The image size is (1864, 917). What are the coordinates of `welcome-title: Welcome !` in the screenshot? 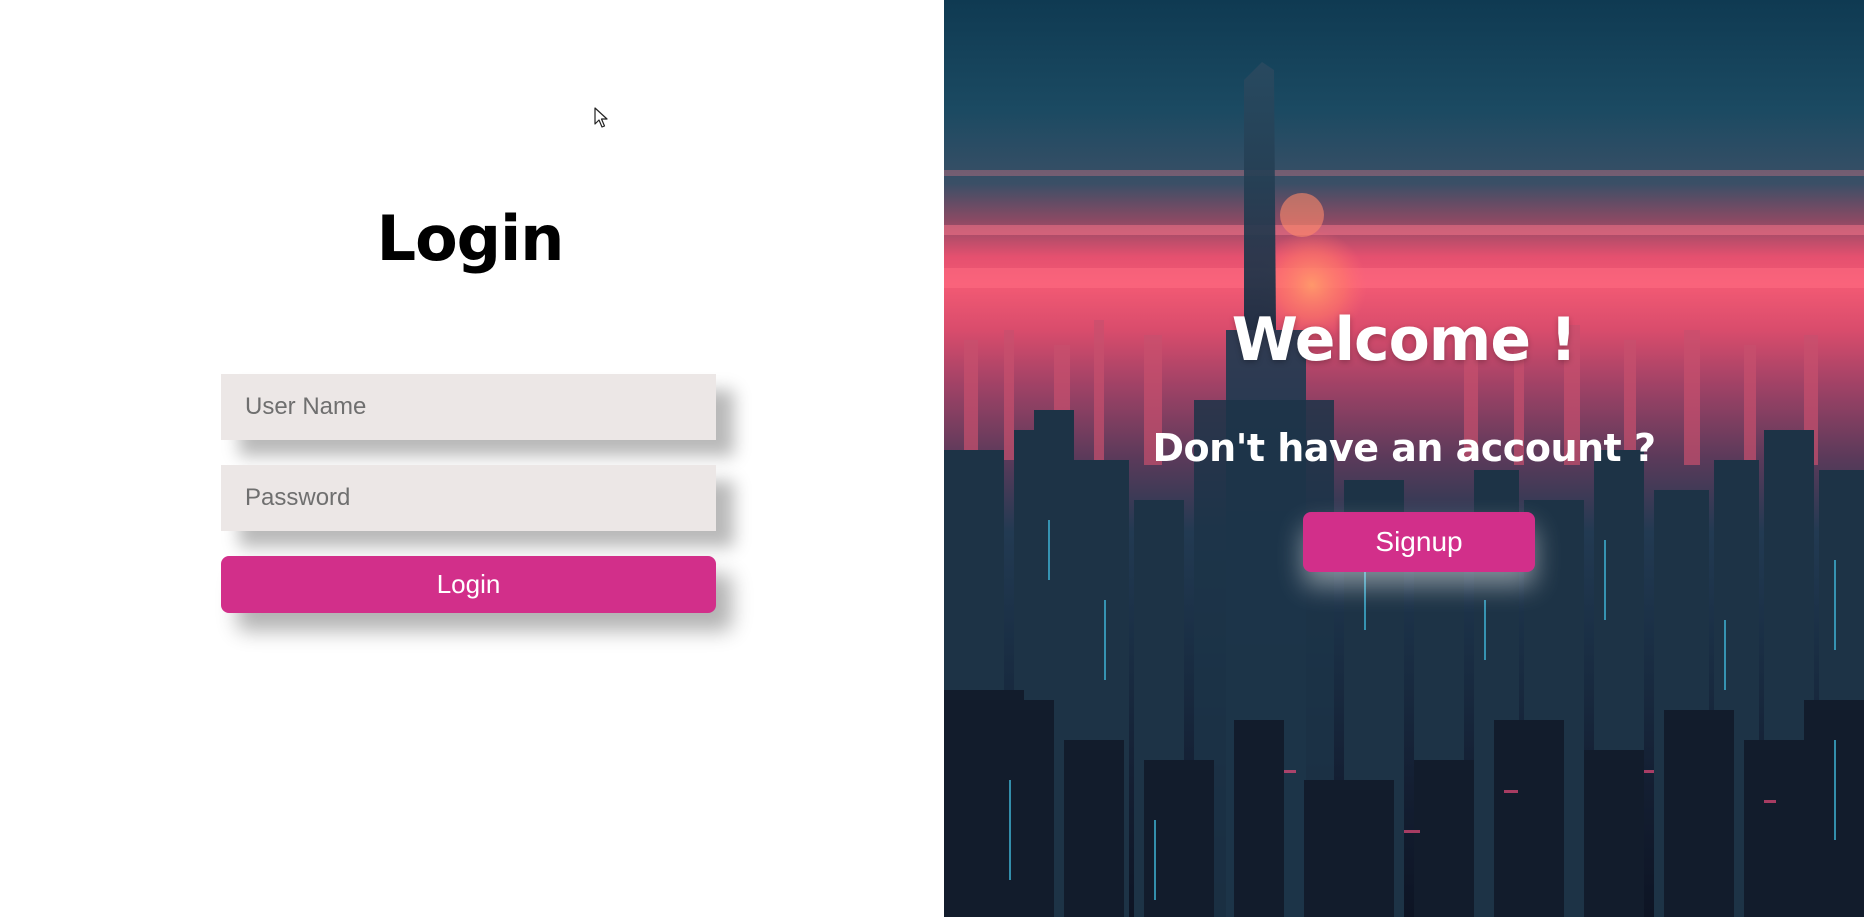 It's located at (1404, 340).